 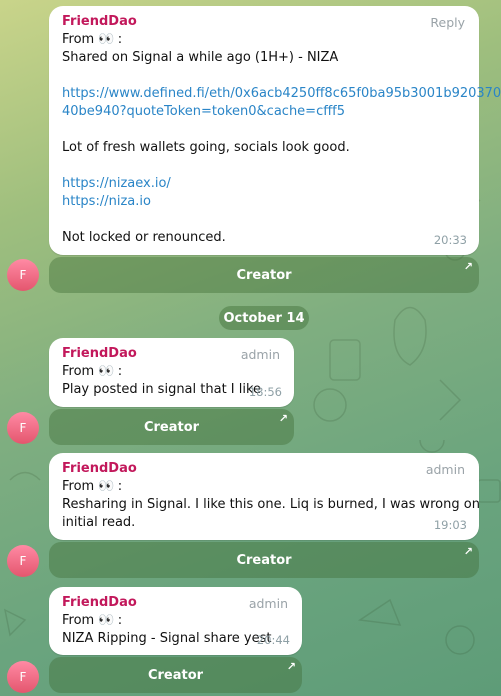 What do you see at coordinates (447, 23) in the screenshot?
I see `reply-tag: Reply` at bounding box center [447, 23].